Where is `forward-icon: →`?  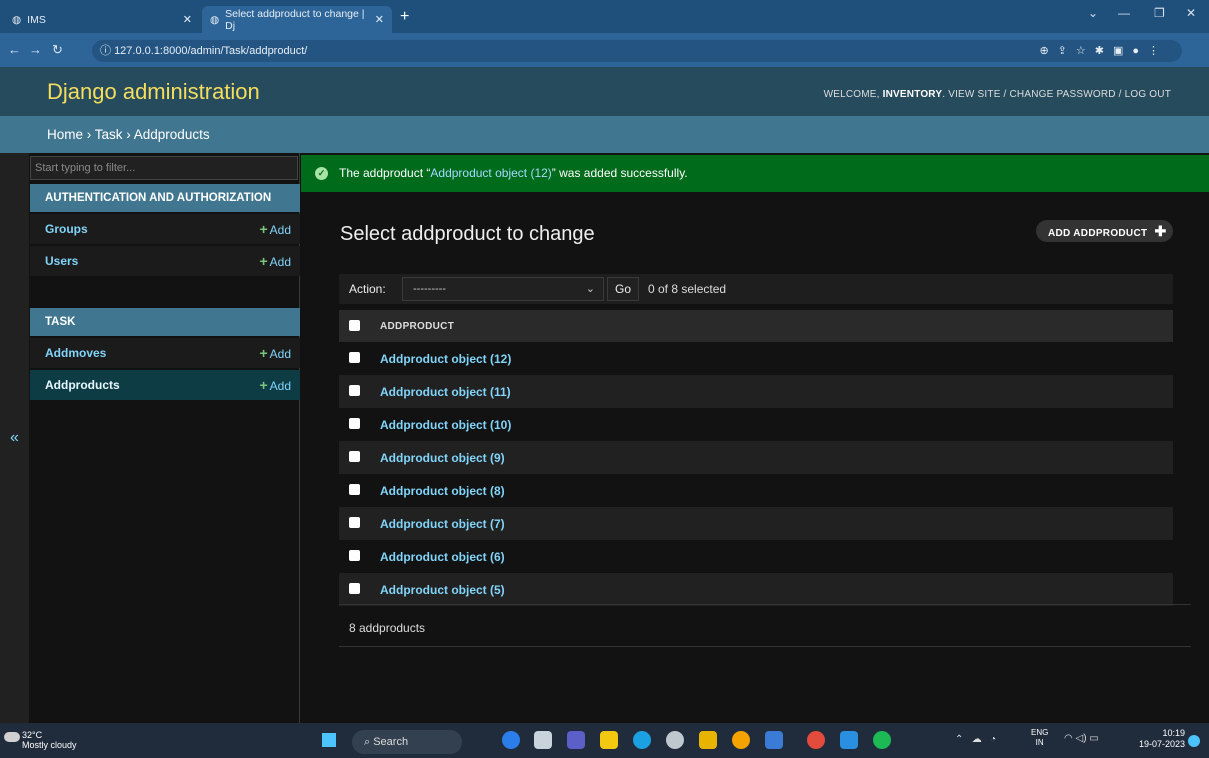 forward-icon: → is located at coordinates (35, 49).